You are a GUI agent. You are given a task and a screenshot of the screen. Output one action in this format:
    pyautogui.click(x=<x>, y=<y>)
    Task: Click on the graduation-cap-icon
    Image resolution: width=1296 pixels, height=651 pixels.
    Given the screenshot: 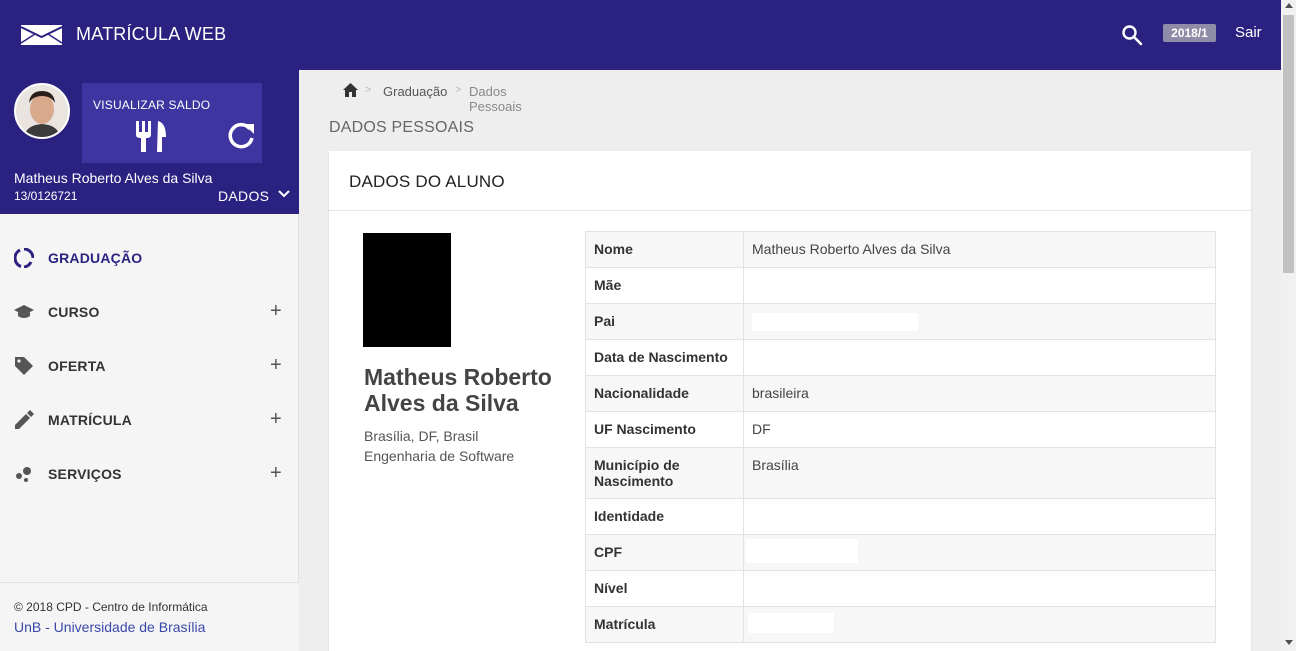 What is the action you would take?
    pyautogui.click(x=24, y=311)
    